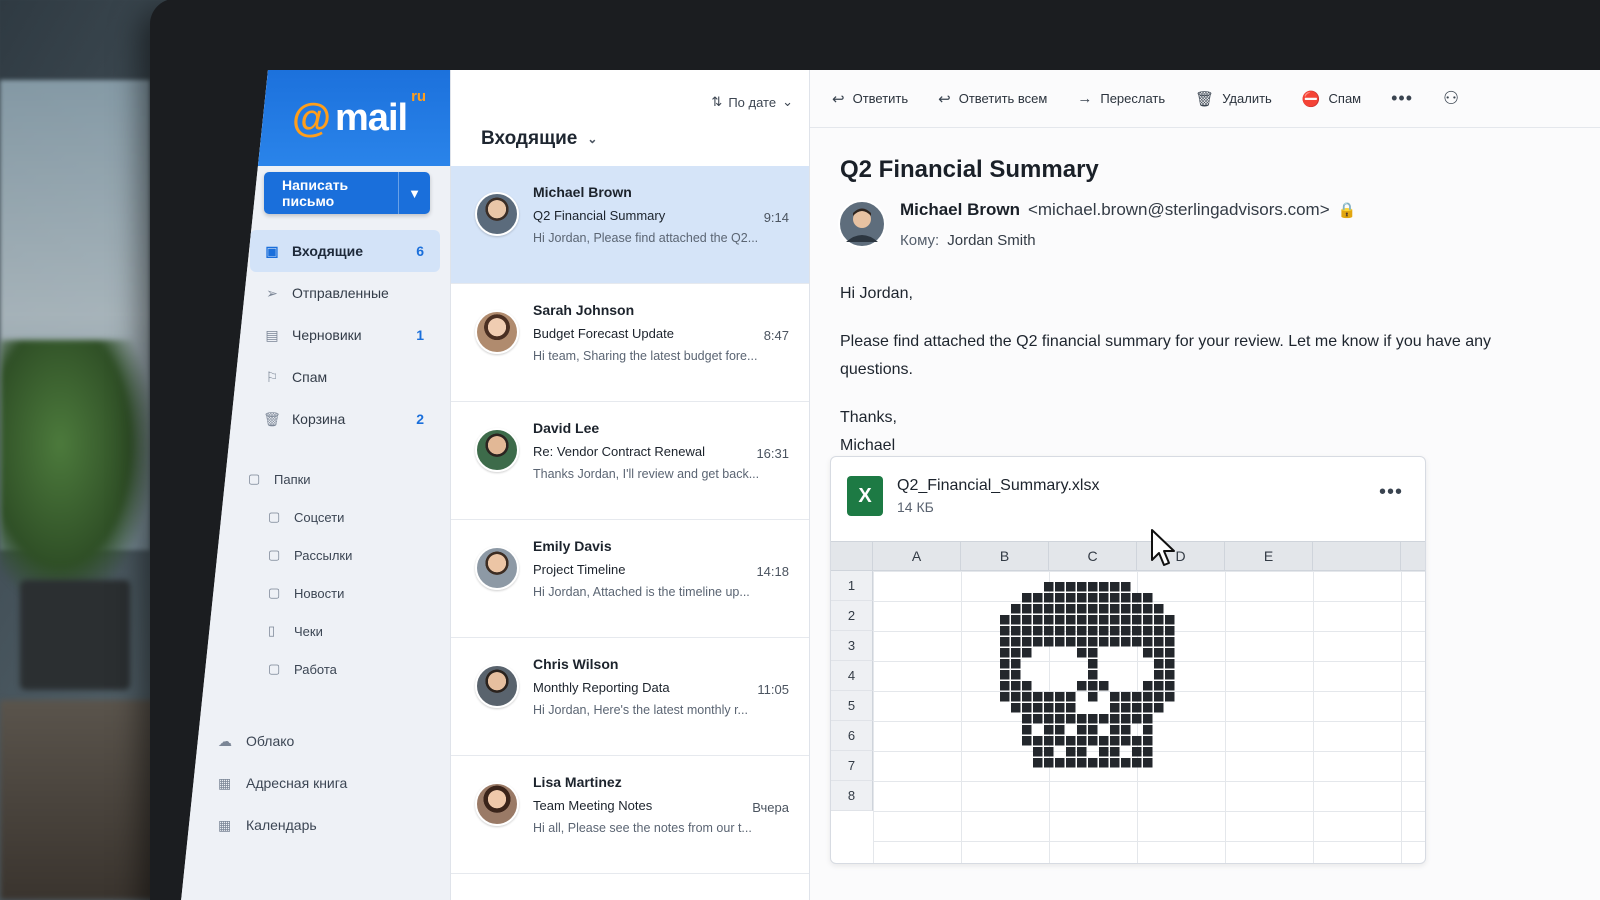  I want to click on delete-button: 🗑 Удалить, so click(1233, 99).